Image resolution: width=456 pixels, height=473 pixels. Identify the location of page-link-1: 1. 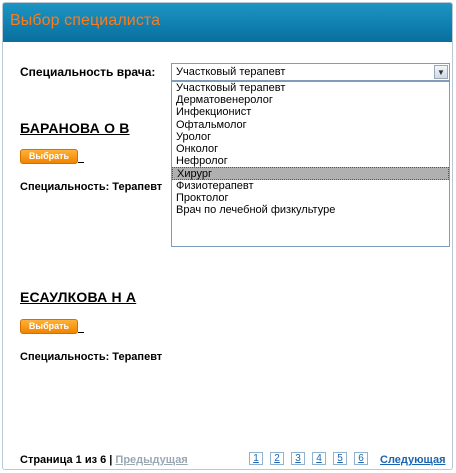
(256, 458).